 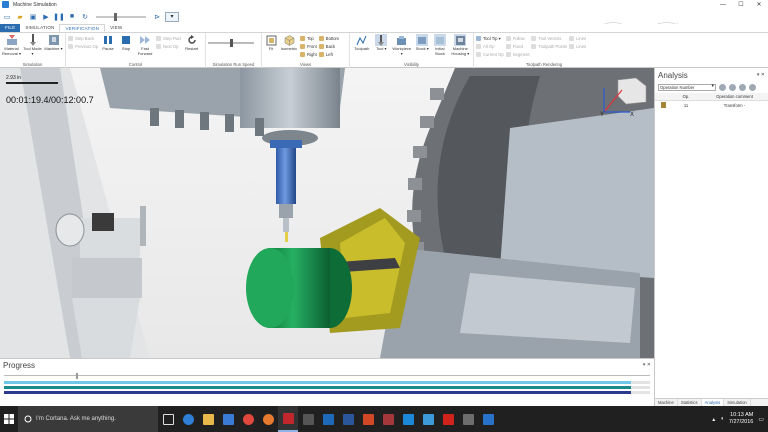 What do you see at coordinates (440, 45) in the screenshot?
I see `initial-stock-button: Initial Stock` at bounding box center [440, 45].